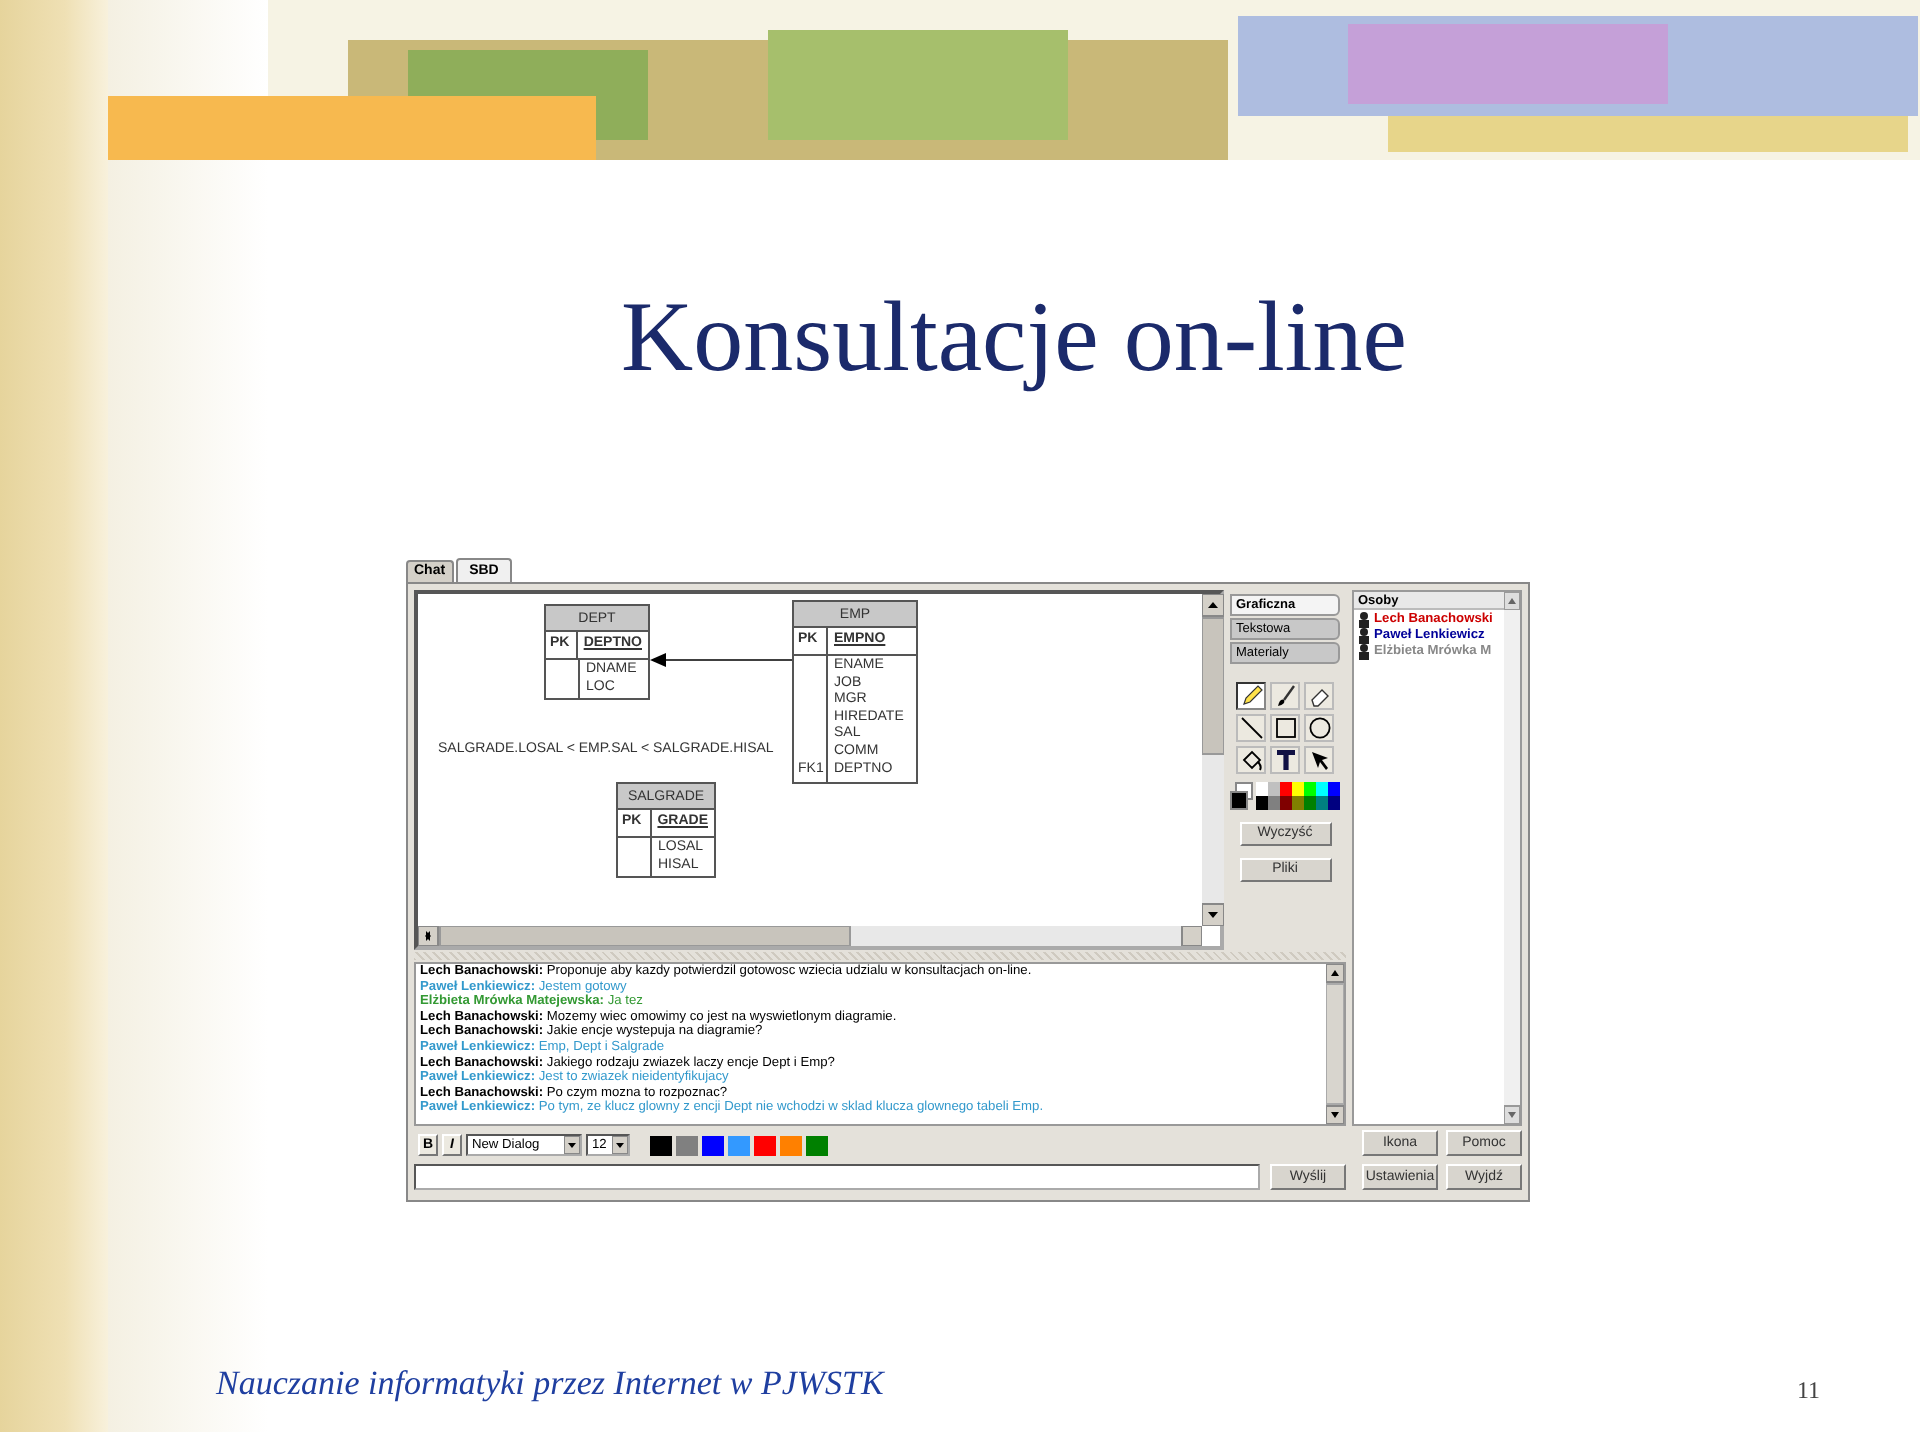  I want to click on eraser-tool-button, so click(1319, 696).